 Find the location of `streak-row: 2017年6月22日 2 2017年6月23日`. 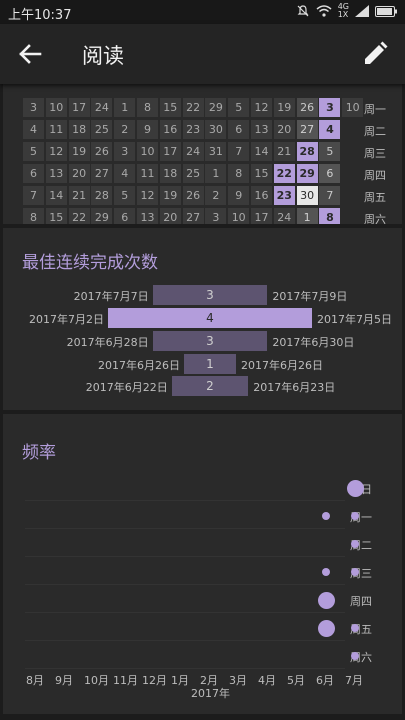

streak-row: 2017年6月22日 2 2017年6月23日 is located at coordinates (202, 386).